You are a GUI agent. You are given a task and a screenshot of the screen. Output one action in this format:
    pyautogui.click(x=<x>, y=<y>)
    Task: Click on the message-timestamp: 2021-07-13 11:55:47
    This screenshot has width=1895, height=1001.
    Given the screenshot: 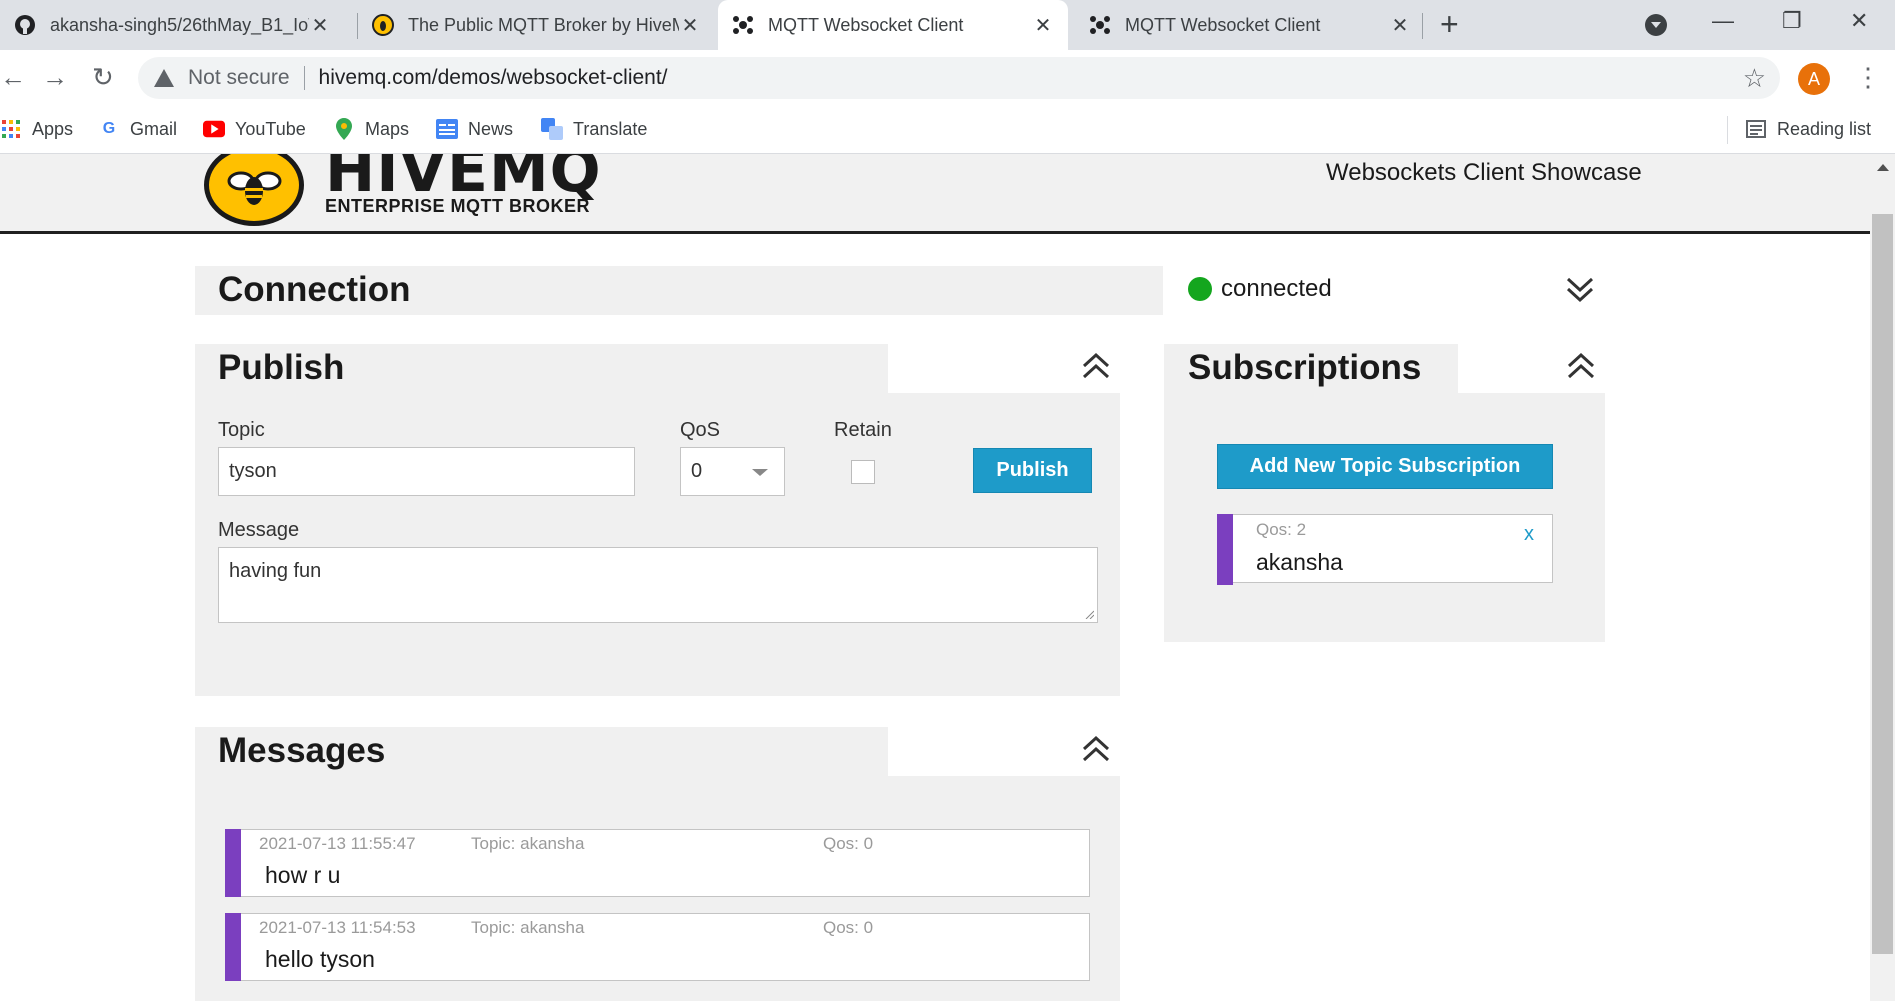 What is the action you would take?
    pyautogui.click(x=337, y=843)
    